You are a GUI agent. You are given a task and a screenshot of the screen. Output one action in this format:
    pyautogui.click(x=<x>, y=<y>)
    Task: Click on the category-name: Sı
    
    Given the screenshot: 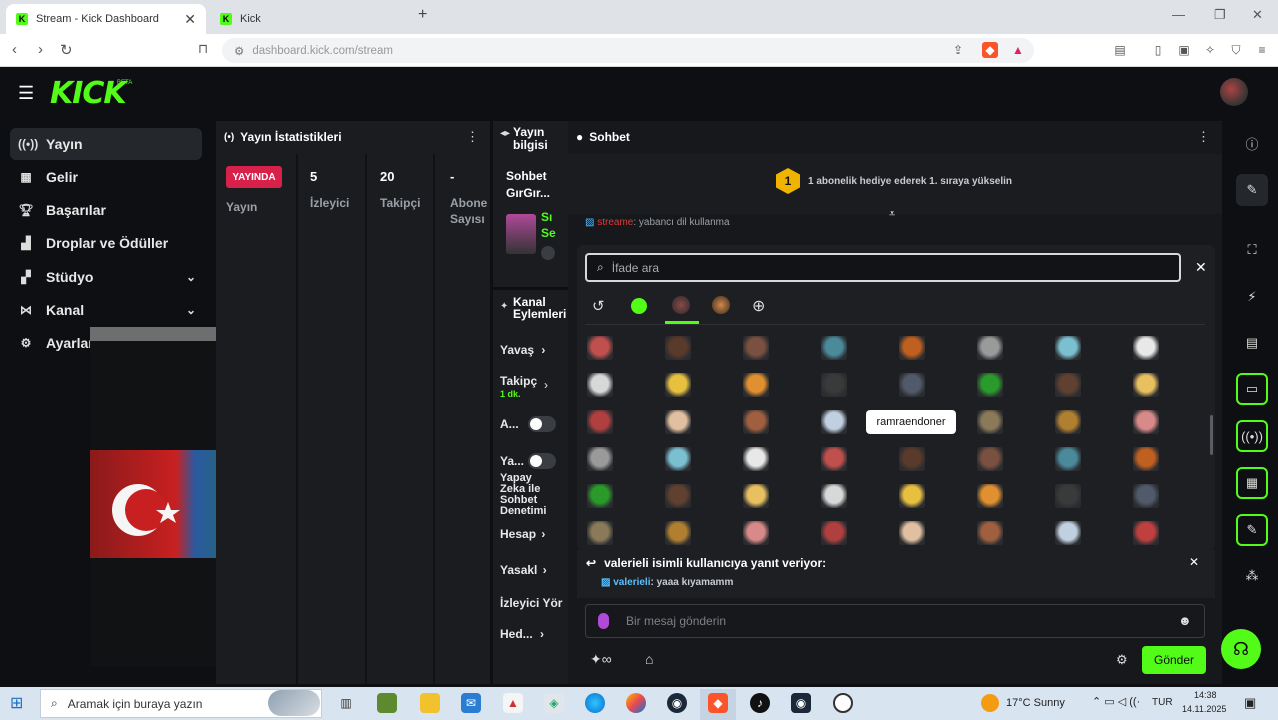 What is the action you would take?
    pyautogui.click(x=546, y=217)
    